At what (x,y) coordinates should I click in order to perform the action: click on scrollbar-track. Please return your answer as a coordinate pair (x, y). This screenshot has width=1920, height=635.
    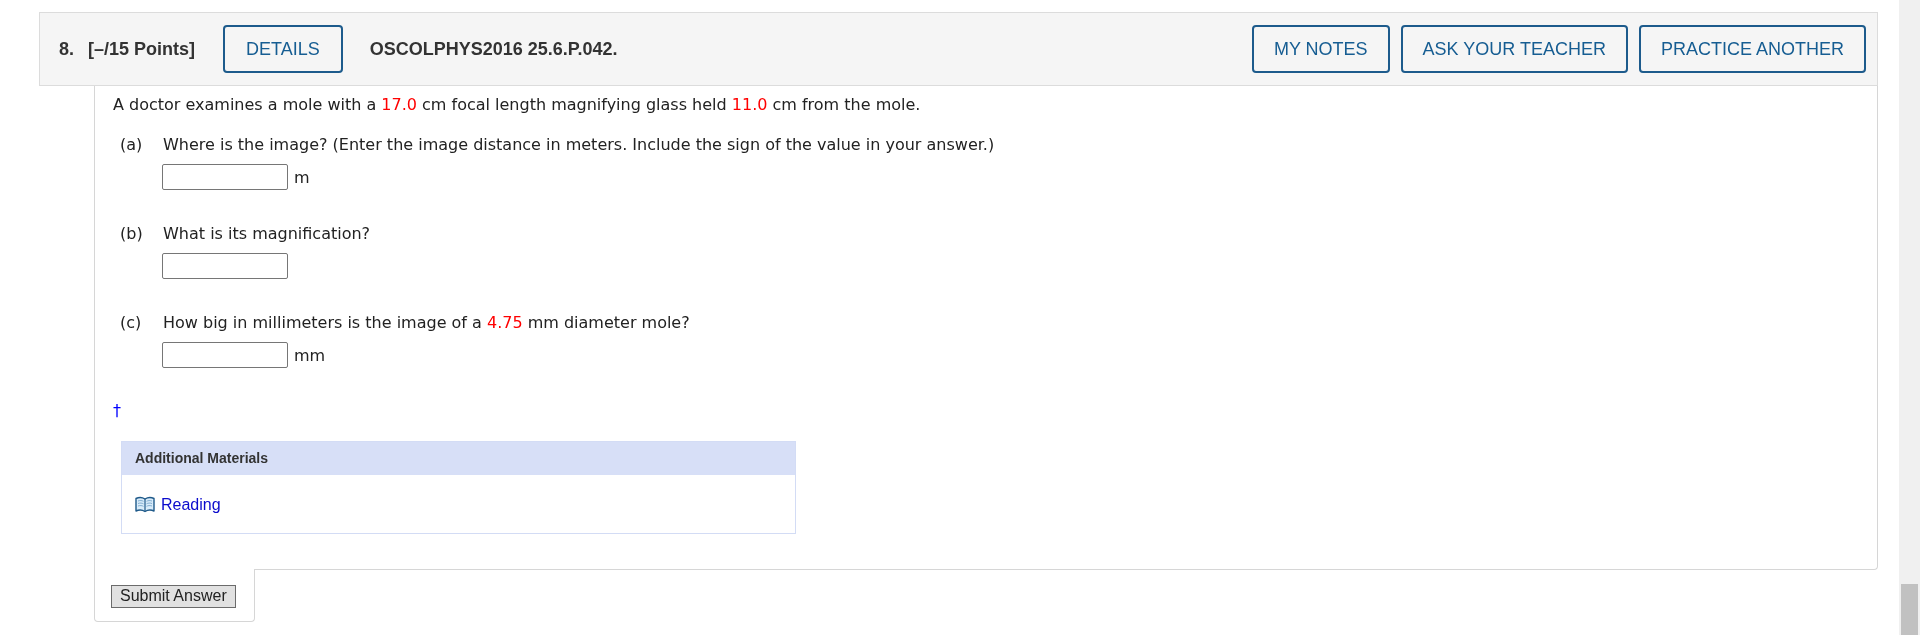
    Looking at the image, I should click on (1909, 317).